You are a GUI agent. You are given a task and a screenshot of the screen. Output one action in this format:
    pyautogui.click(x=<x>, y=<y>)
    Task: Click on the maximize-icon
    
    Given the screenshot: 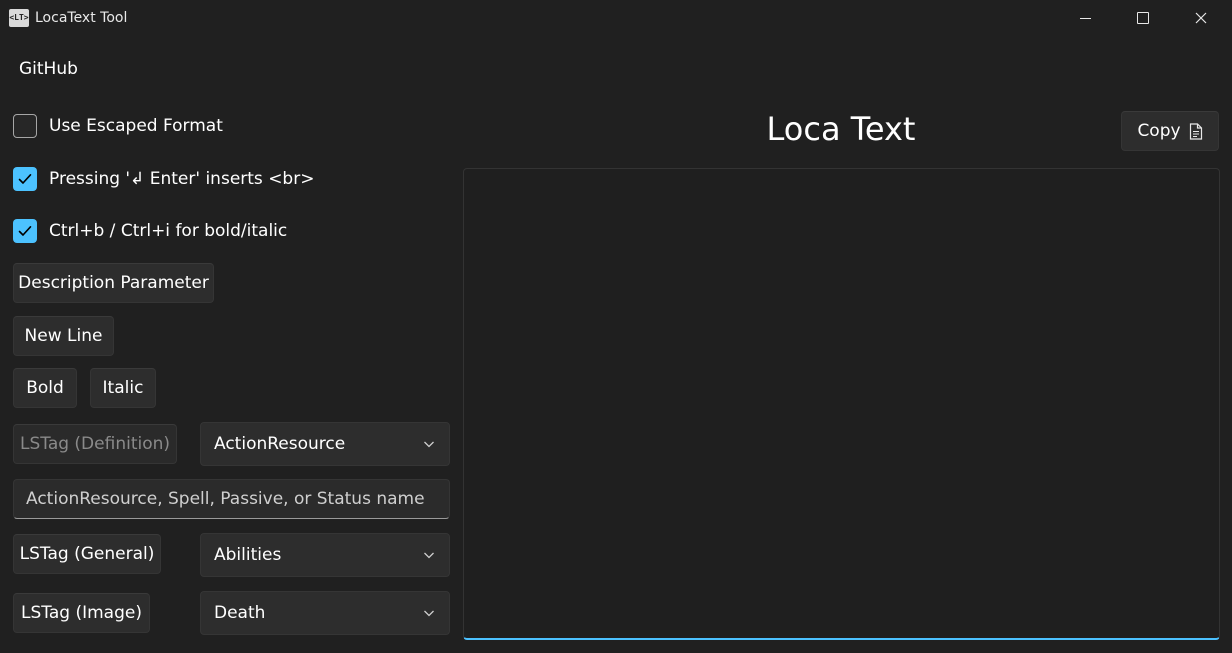 What is the action you would take?
    pyautogui.click(x=1143, y=18)
    